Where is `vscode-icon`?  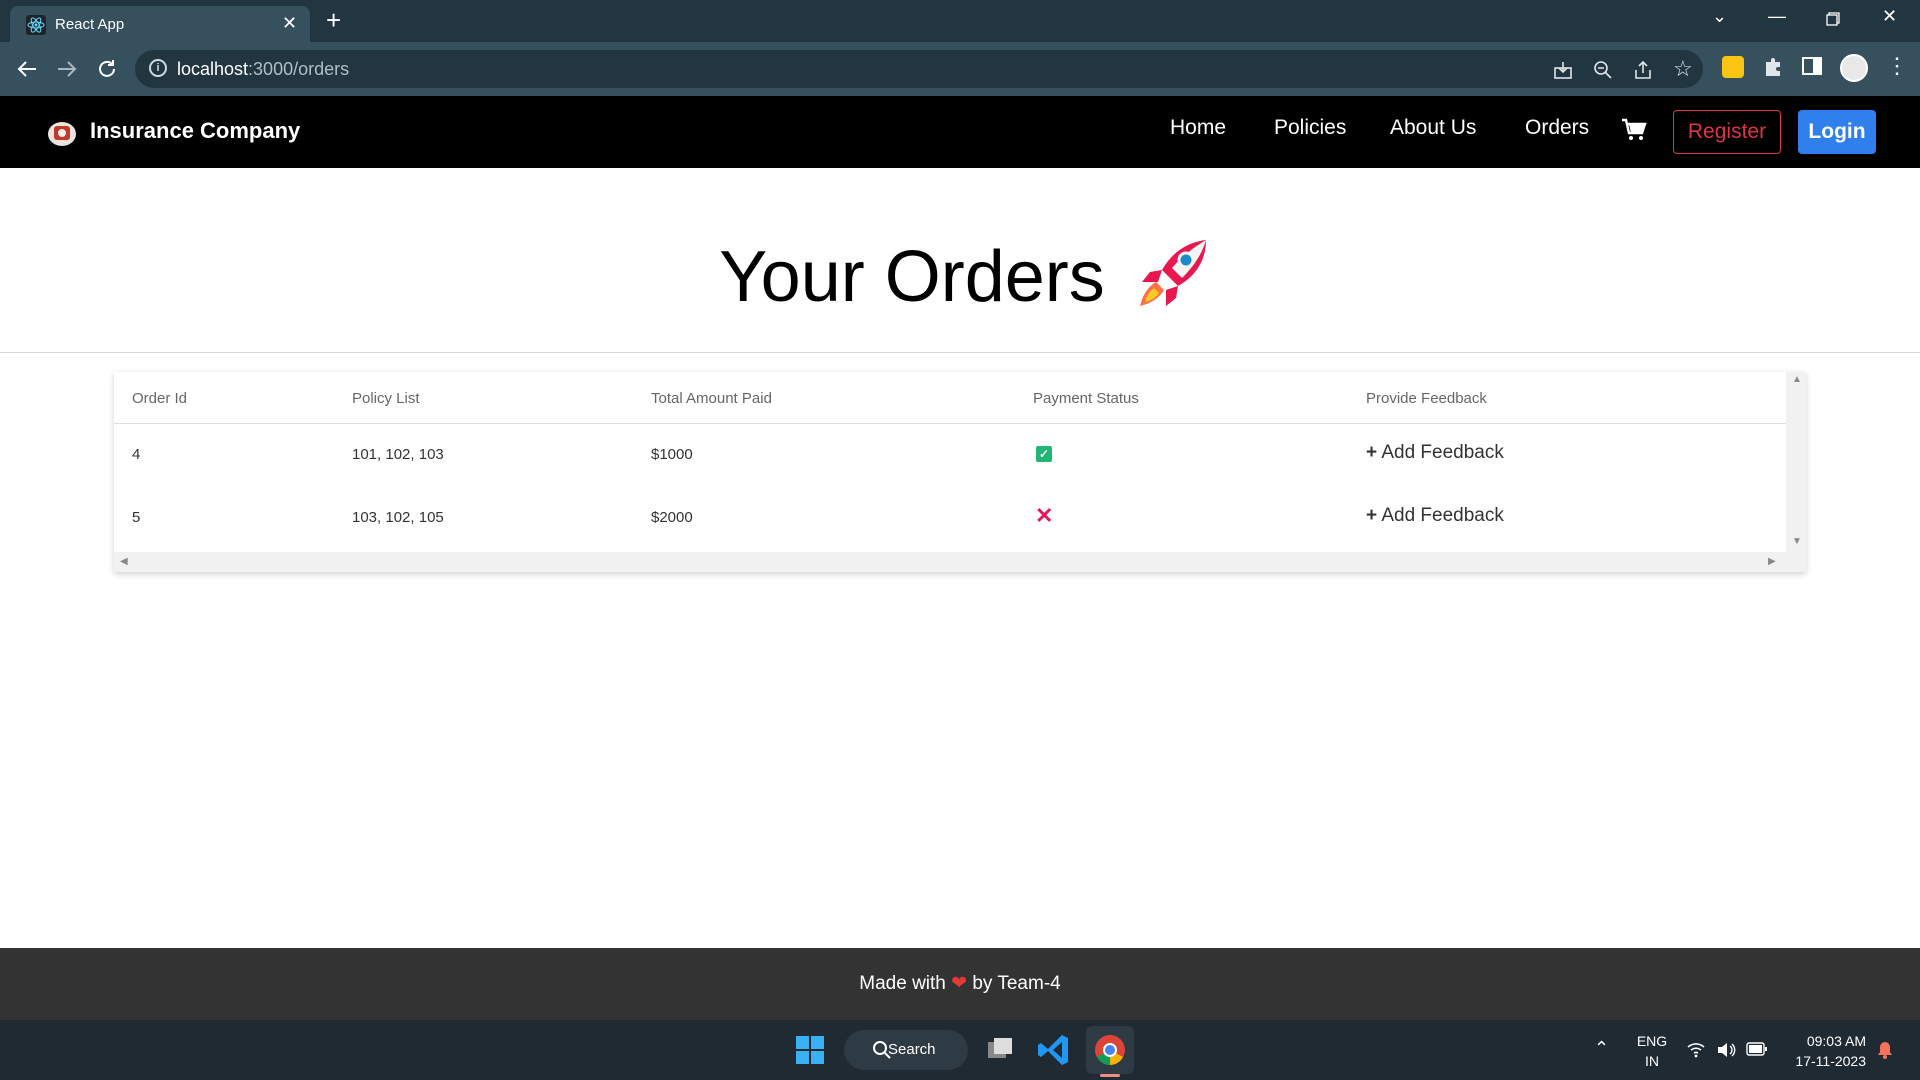 vscode-icon is located at coordinates (1054, 1050).